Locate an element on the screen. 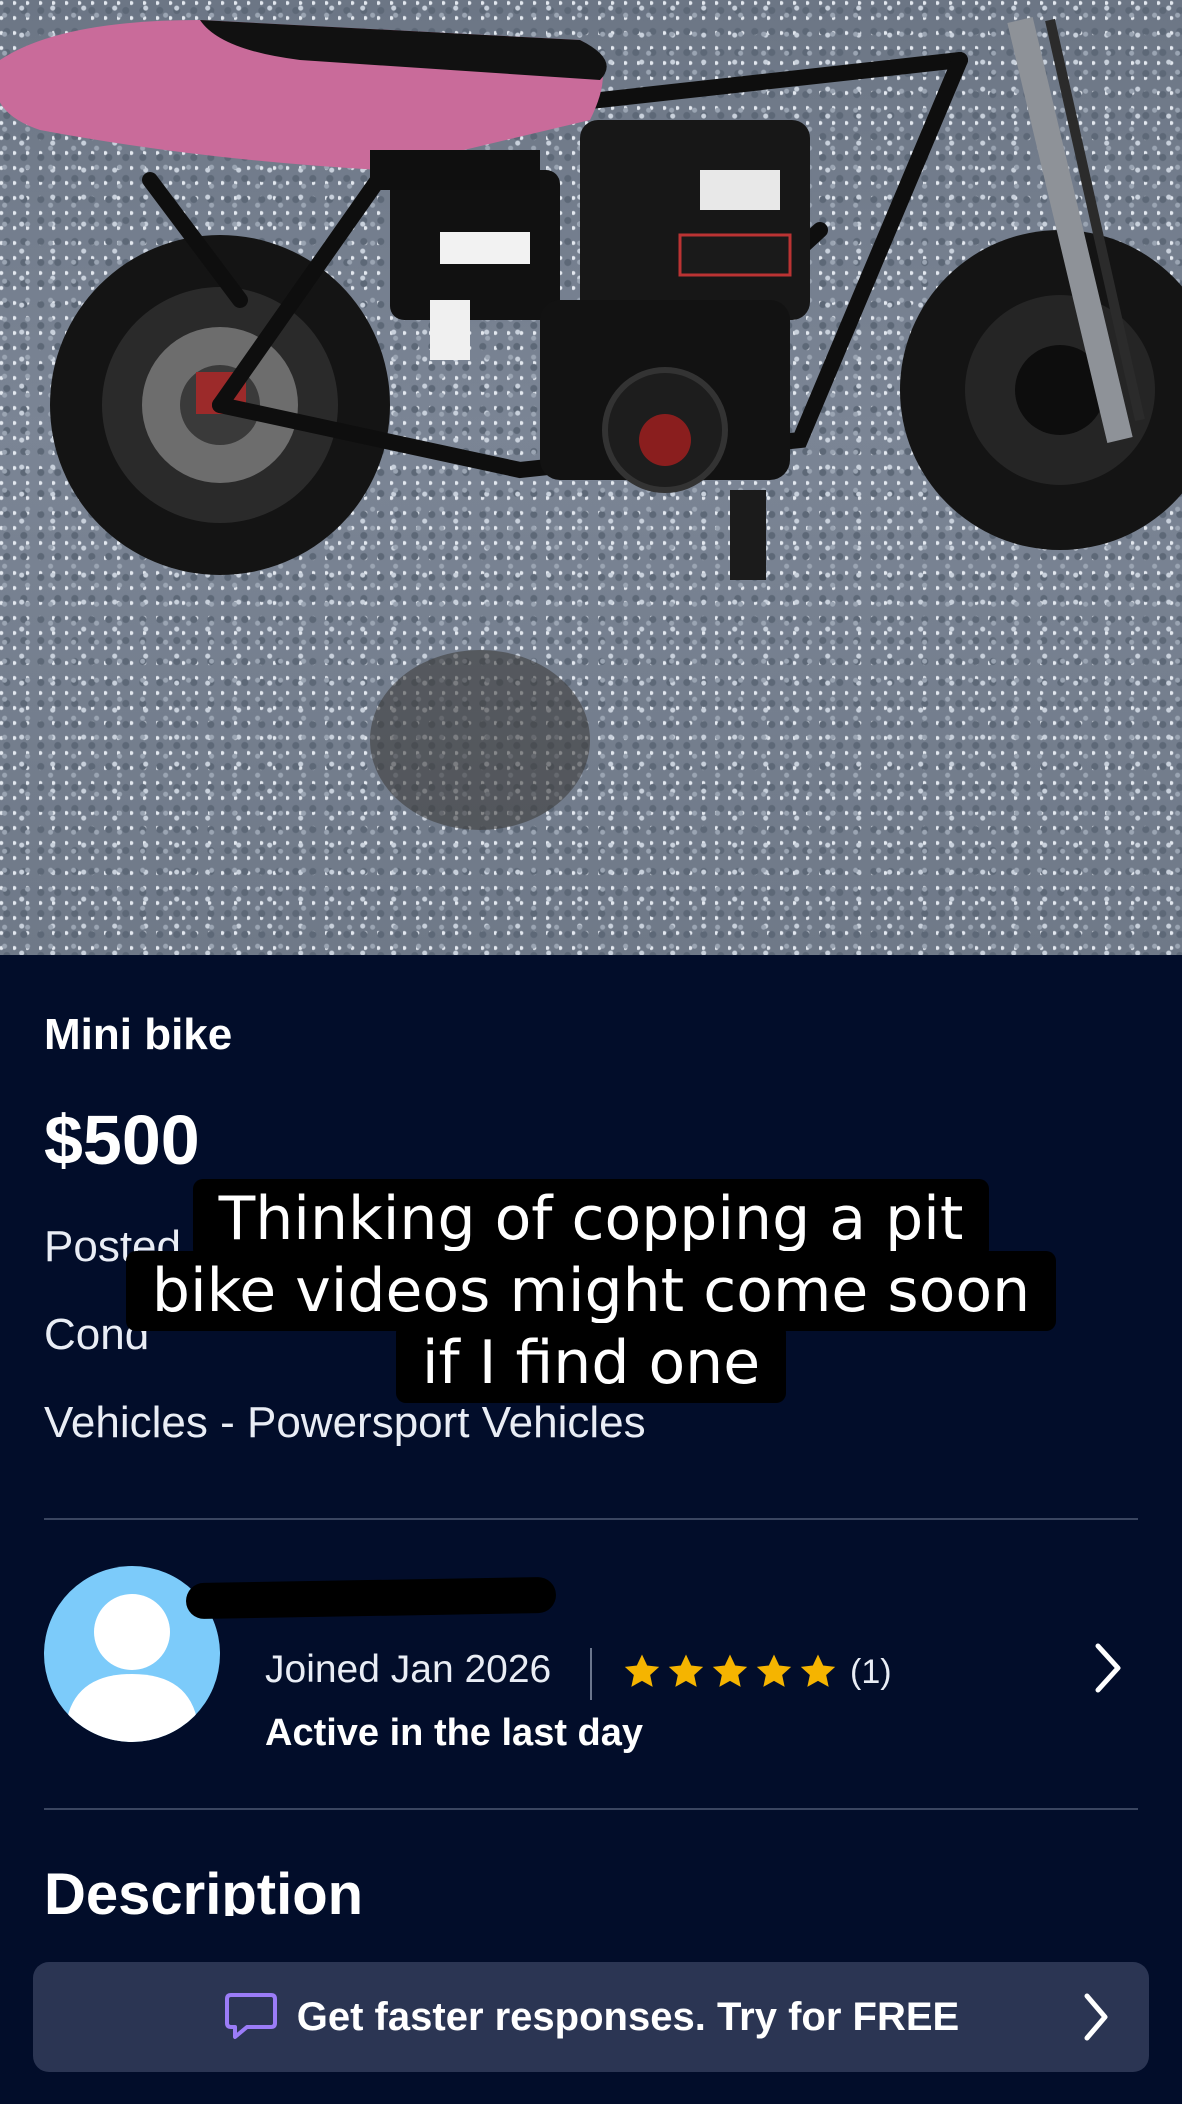 The image size is (1182, 2104). chat-bubble-icon is located at coordinates (250, 2016).